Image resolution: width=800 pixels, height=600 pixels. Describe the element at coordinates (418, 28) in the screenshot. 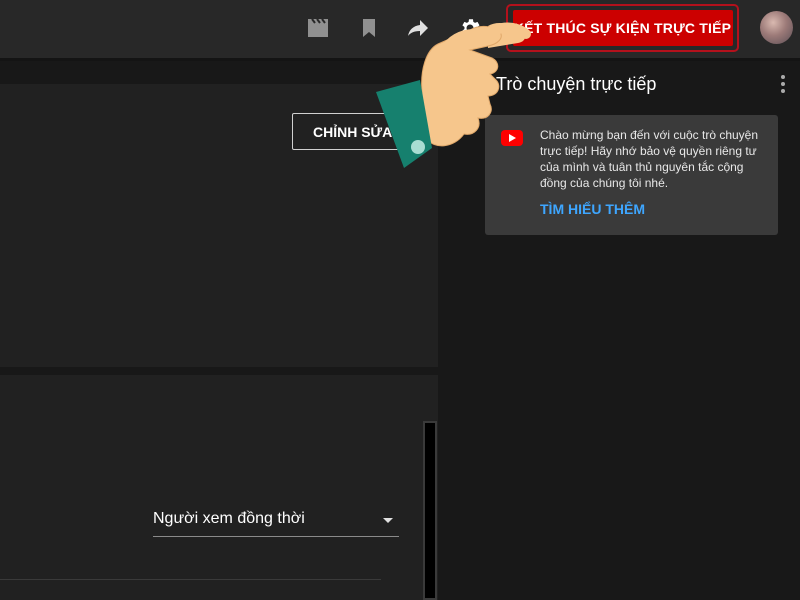

I see `share-icon` at that location.